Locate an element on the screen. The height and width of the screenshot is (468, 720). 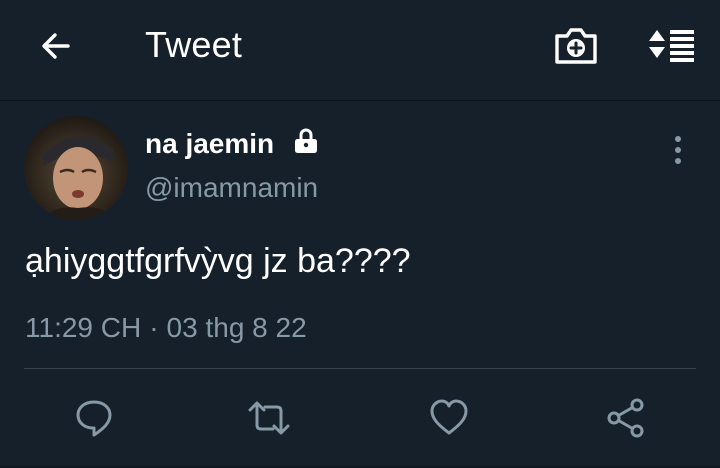
reply-button is located at coordinates (94, 418).